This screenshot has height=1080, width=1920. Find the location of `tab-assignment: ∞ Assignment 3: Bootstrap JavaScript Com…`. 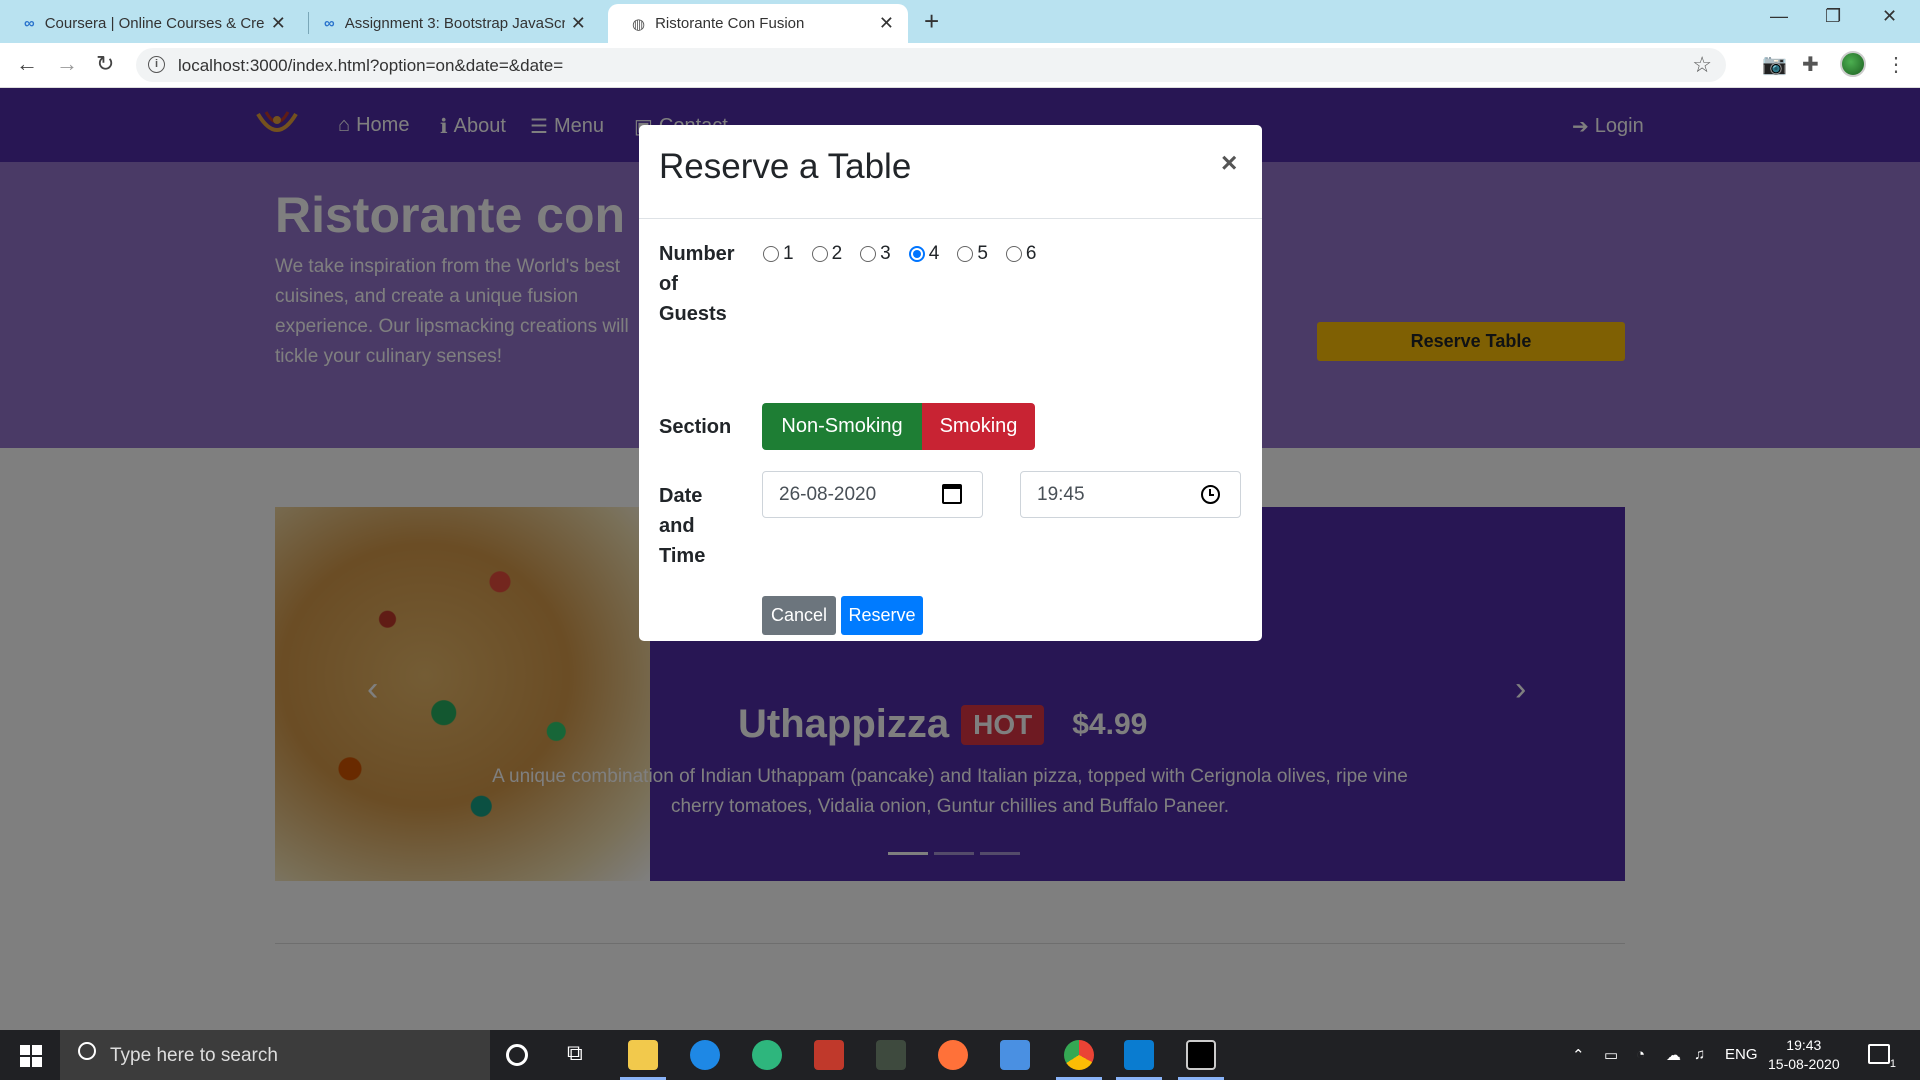

tab-assignment: ∞ Assignment 3: Bootstrap JavaScript Com… is located at coordinates (450, 23).